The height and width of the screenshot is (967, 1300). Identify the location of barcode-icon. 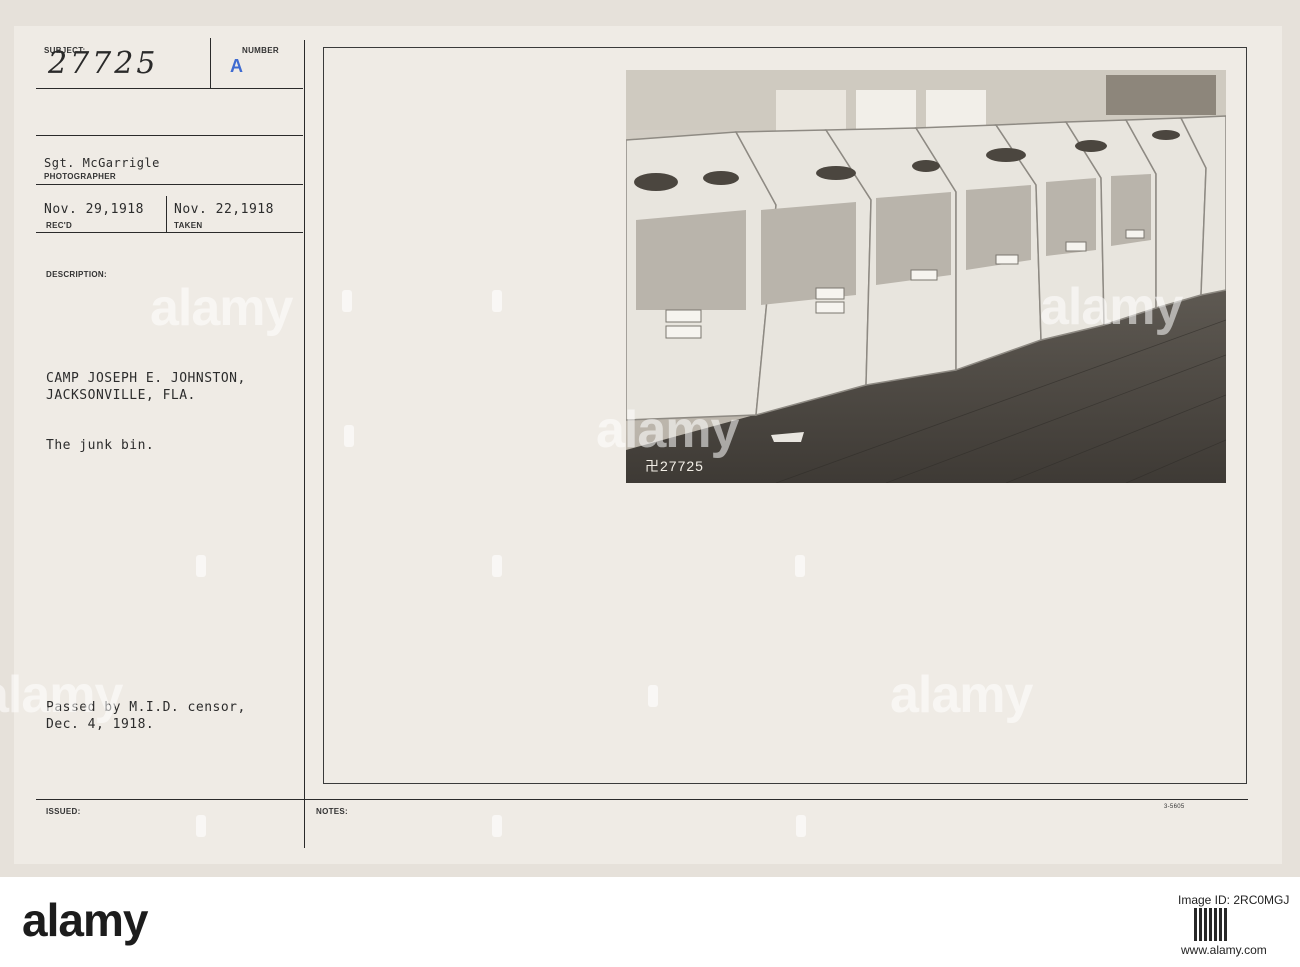
(1210, 924).